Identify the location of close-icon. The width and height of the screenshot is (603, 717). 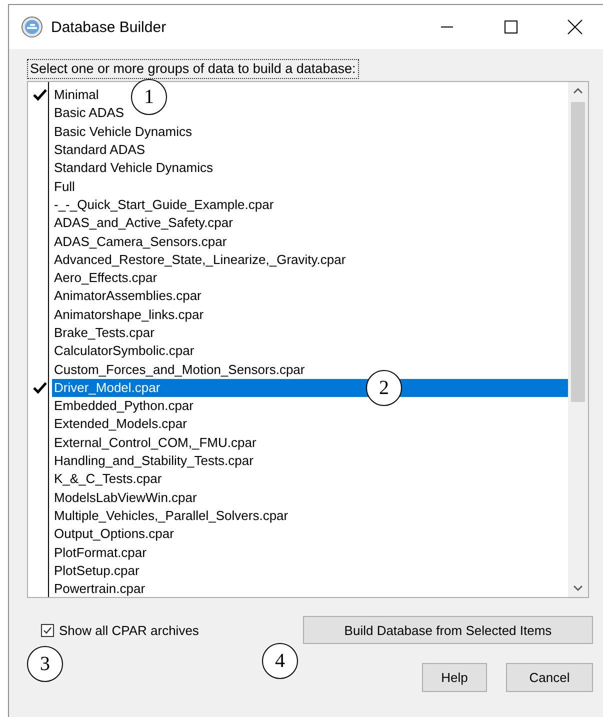
(575, 27).